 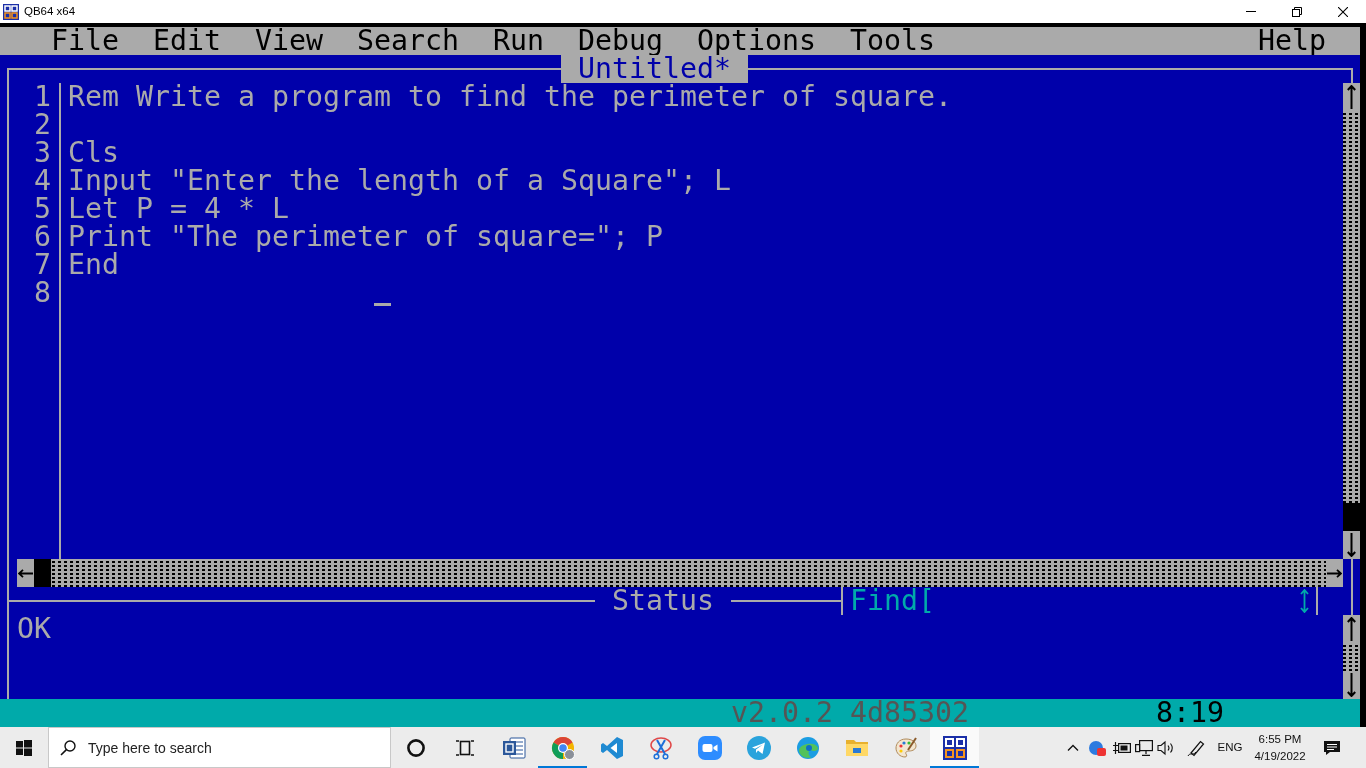 What do you see at coordinates (42, 125) in the screenshot?
I see `line-number: 2` at bounding box center [42, 125].